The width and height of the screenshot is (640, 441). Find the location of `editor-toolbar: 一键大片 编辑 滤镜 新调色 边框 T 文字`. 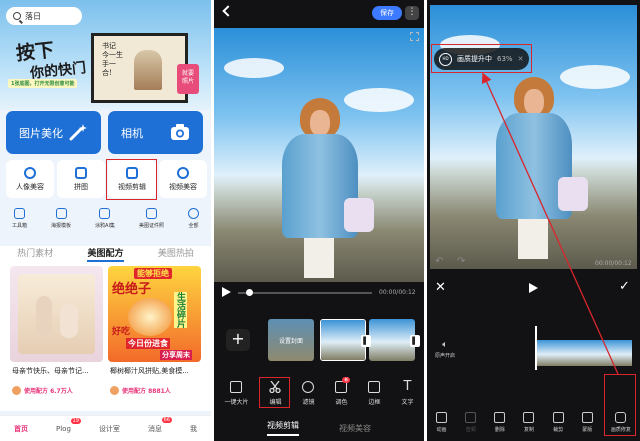

editor-toolbar: 一键大片 编辑 滤镜 新调色 边框 T 文字 is located at coordinates (319, 391).